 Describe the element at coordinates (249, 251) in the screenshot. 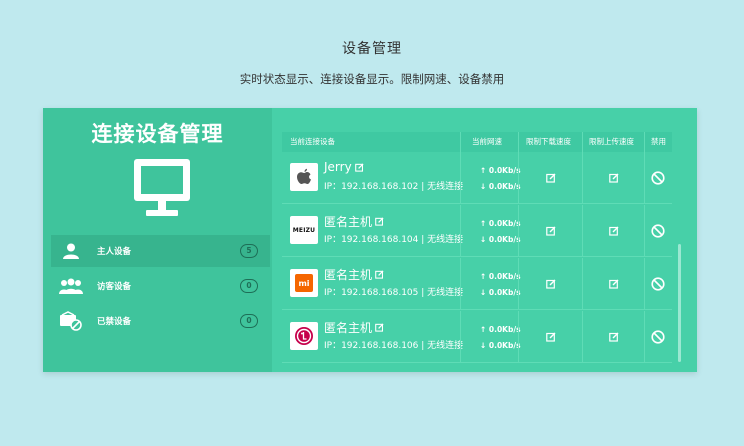

I see `device-count-badge: 5` at that location.